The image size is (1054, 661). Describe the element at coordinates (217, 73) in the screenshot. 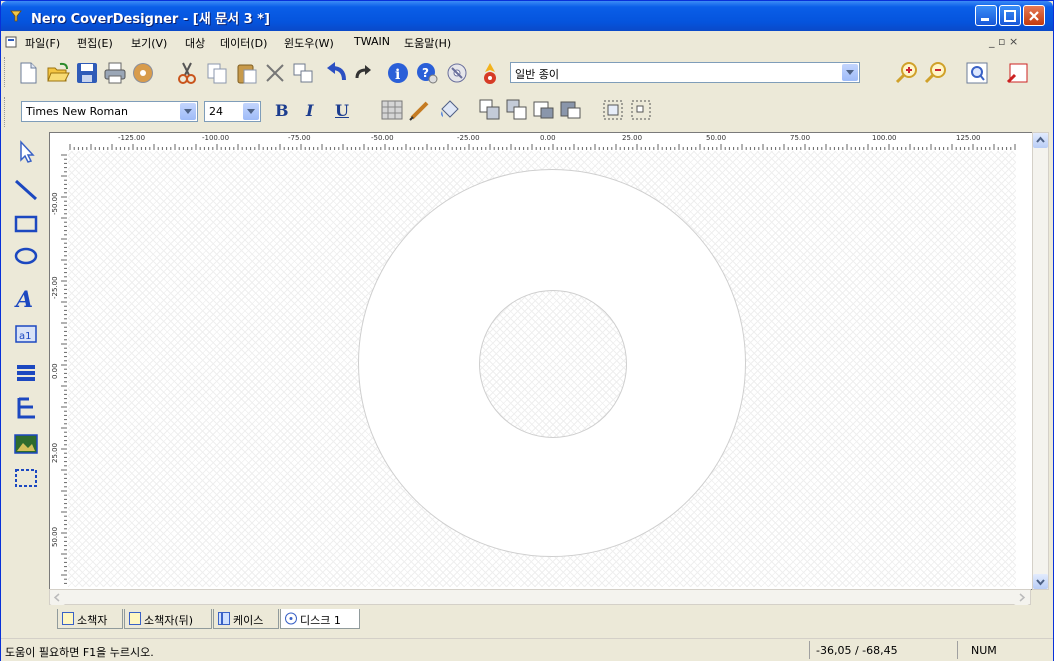

I see `copy-button` at that location.